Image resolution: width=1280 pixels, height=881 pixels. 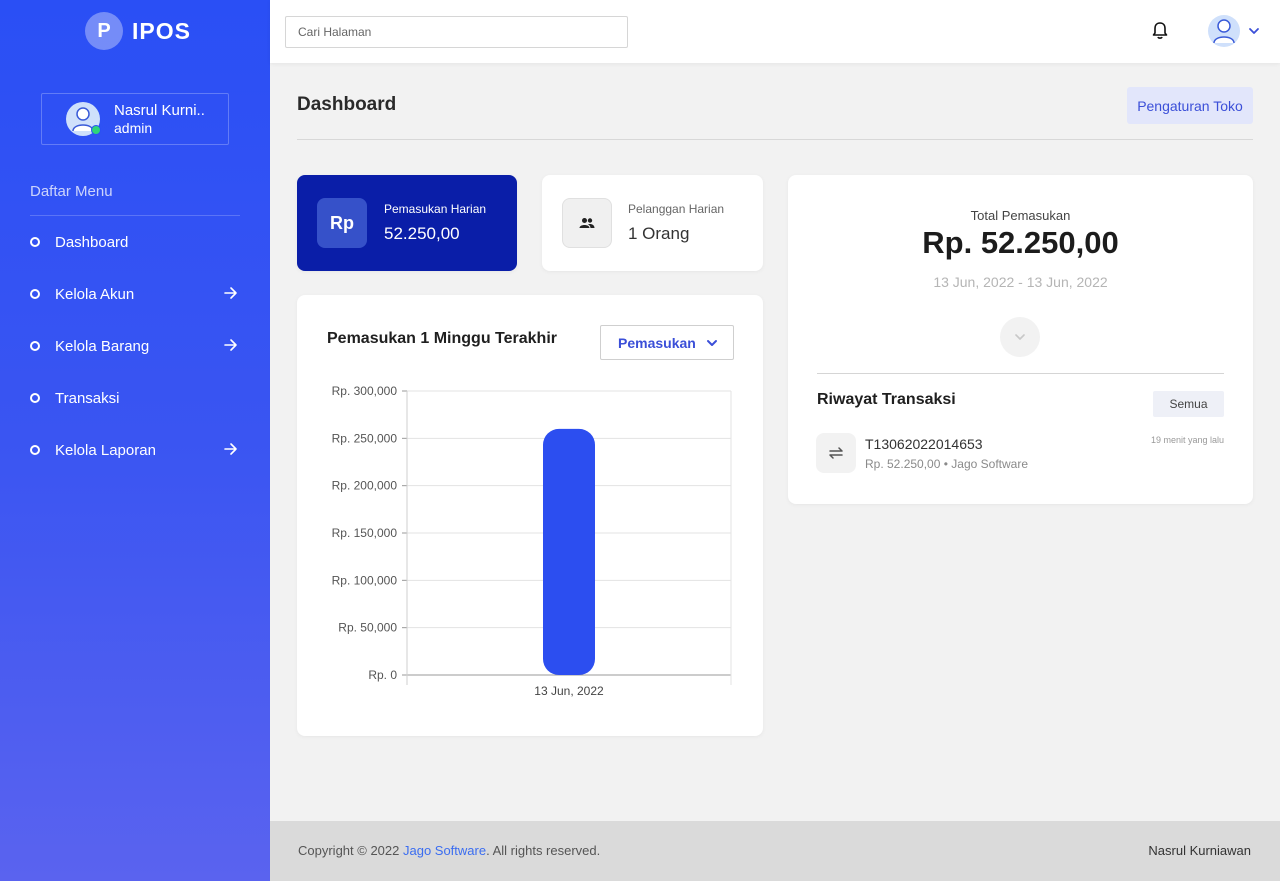 What do you see at coordinates (569, 551) in the screenshot?
I see `chart-bar` at bounding box center [569, 551].